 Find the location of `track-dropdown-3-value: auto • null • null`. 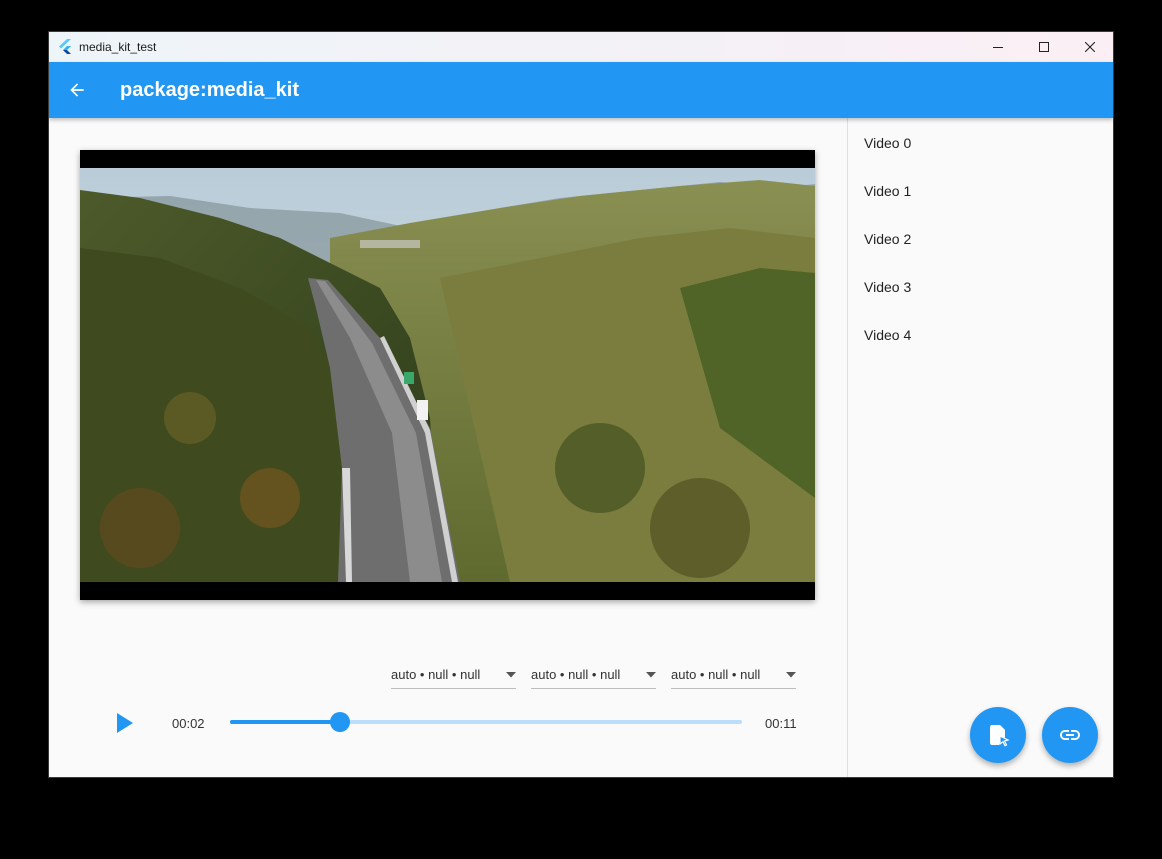

track-dropdown-3-value: auto • null • null is located at coordinates (716, 674).